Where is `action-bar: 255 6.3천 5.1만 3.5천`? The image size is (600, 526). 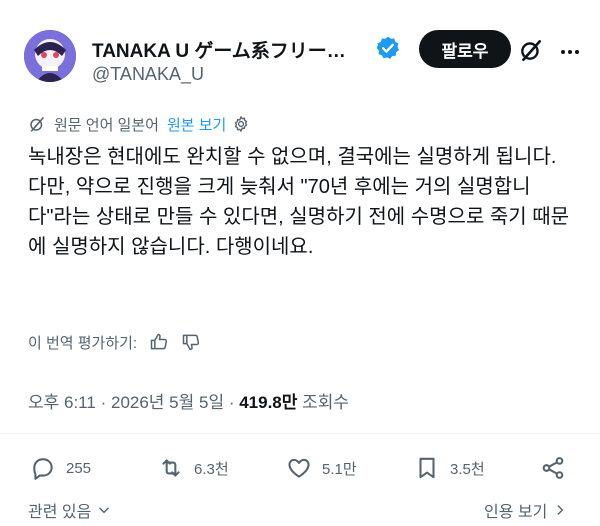
action-bar: 255 6.3천 5.1만 3.5천 is located at coordinates (300, 468).